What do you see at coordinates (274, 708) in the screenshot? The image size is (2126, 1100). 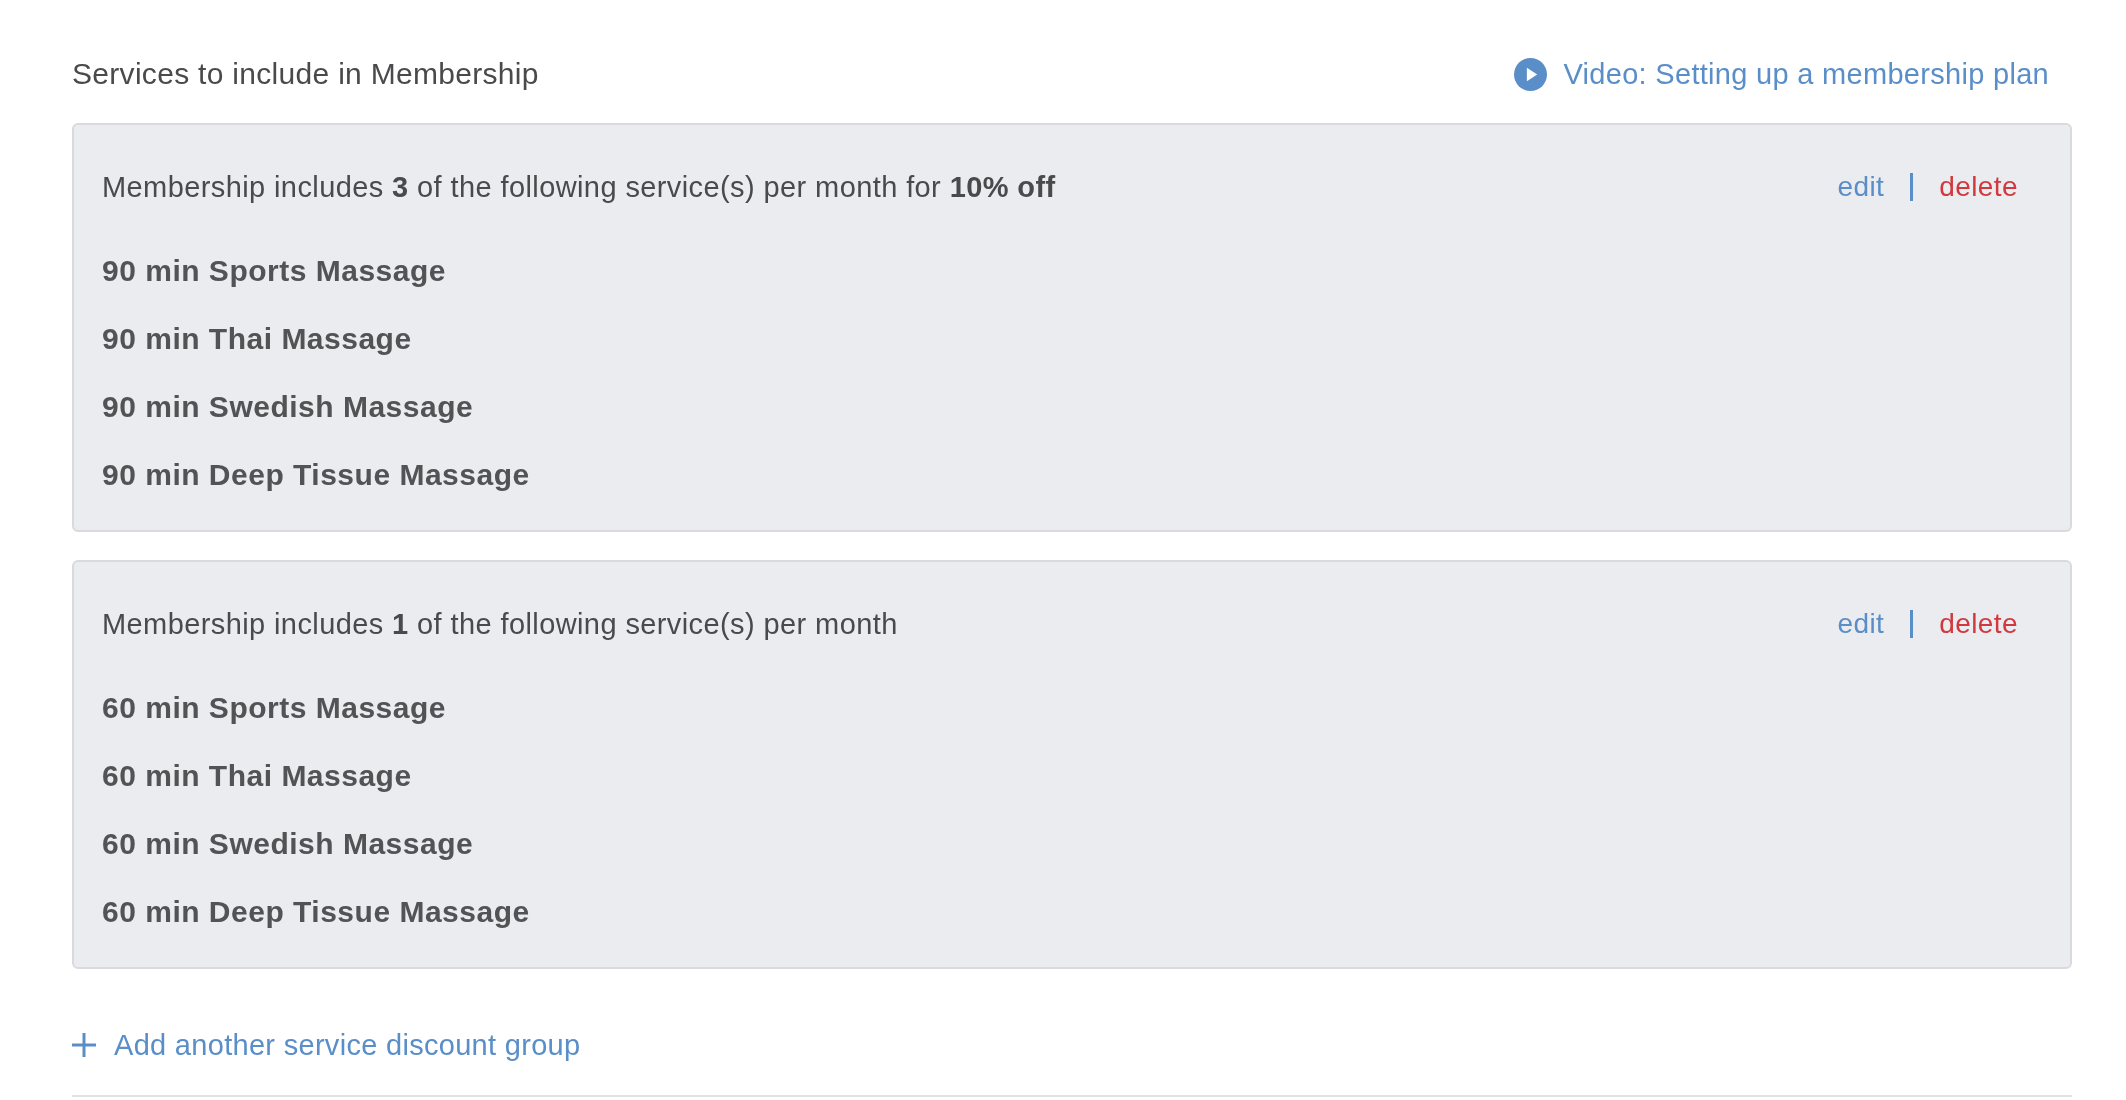 I see `service-name: 60 min Sports Massage` at bounding box center [274, 708].